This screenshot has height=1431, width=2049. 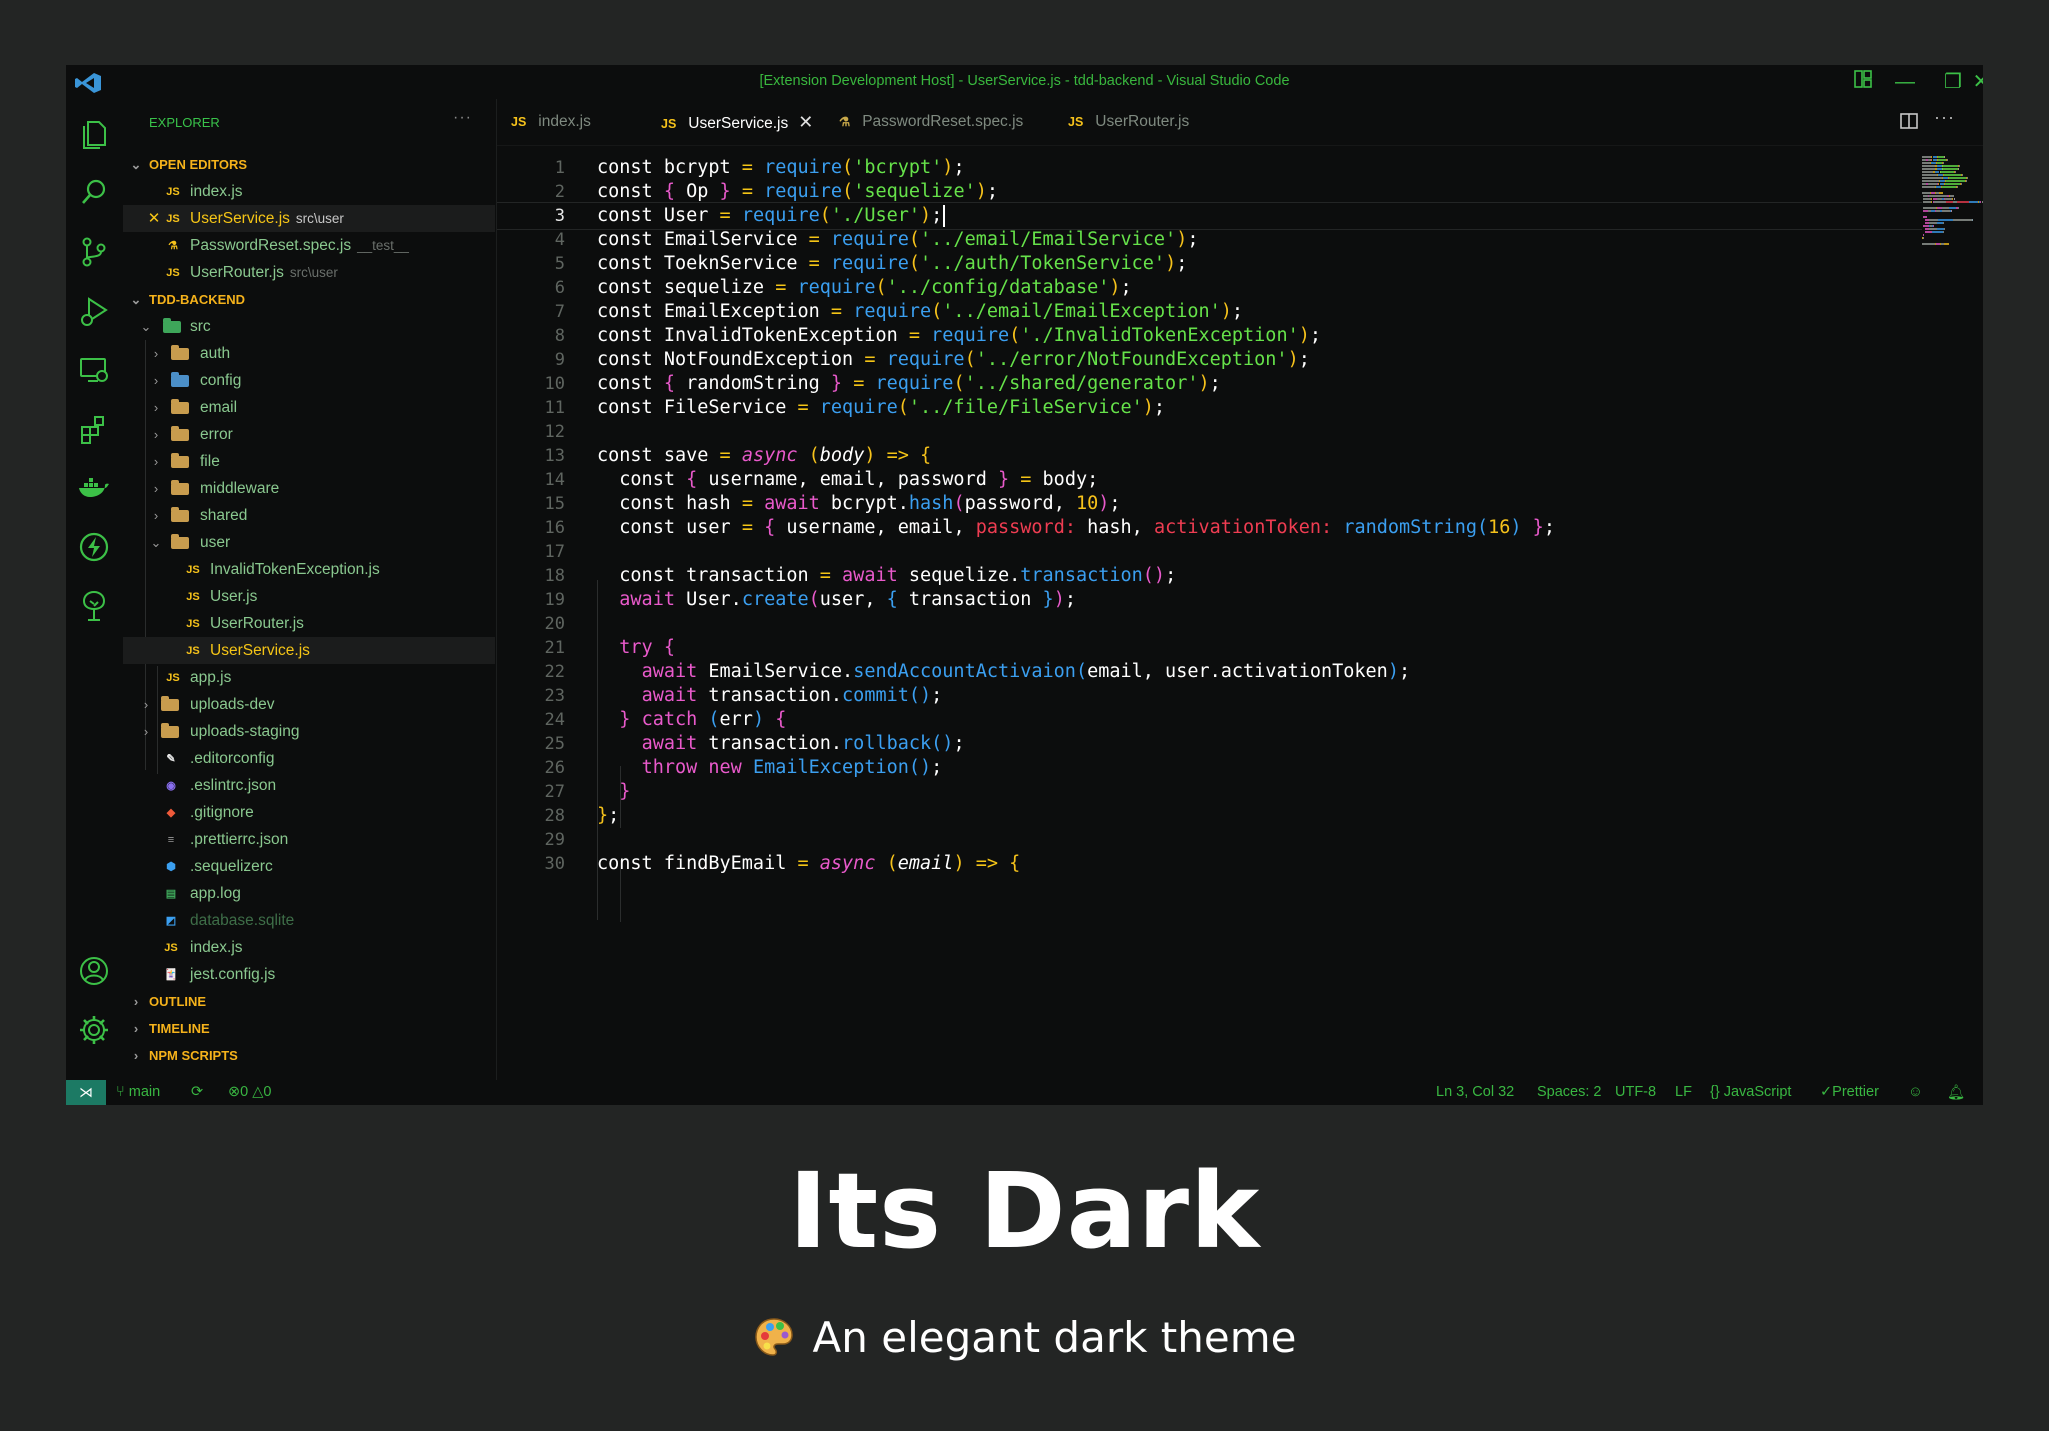 I want to click on line-number: 11, so click(x=554, y=408).